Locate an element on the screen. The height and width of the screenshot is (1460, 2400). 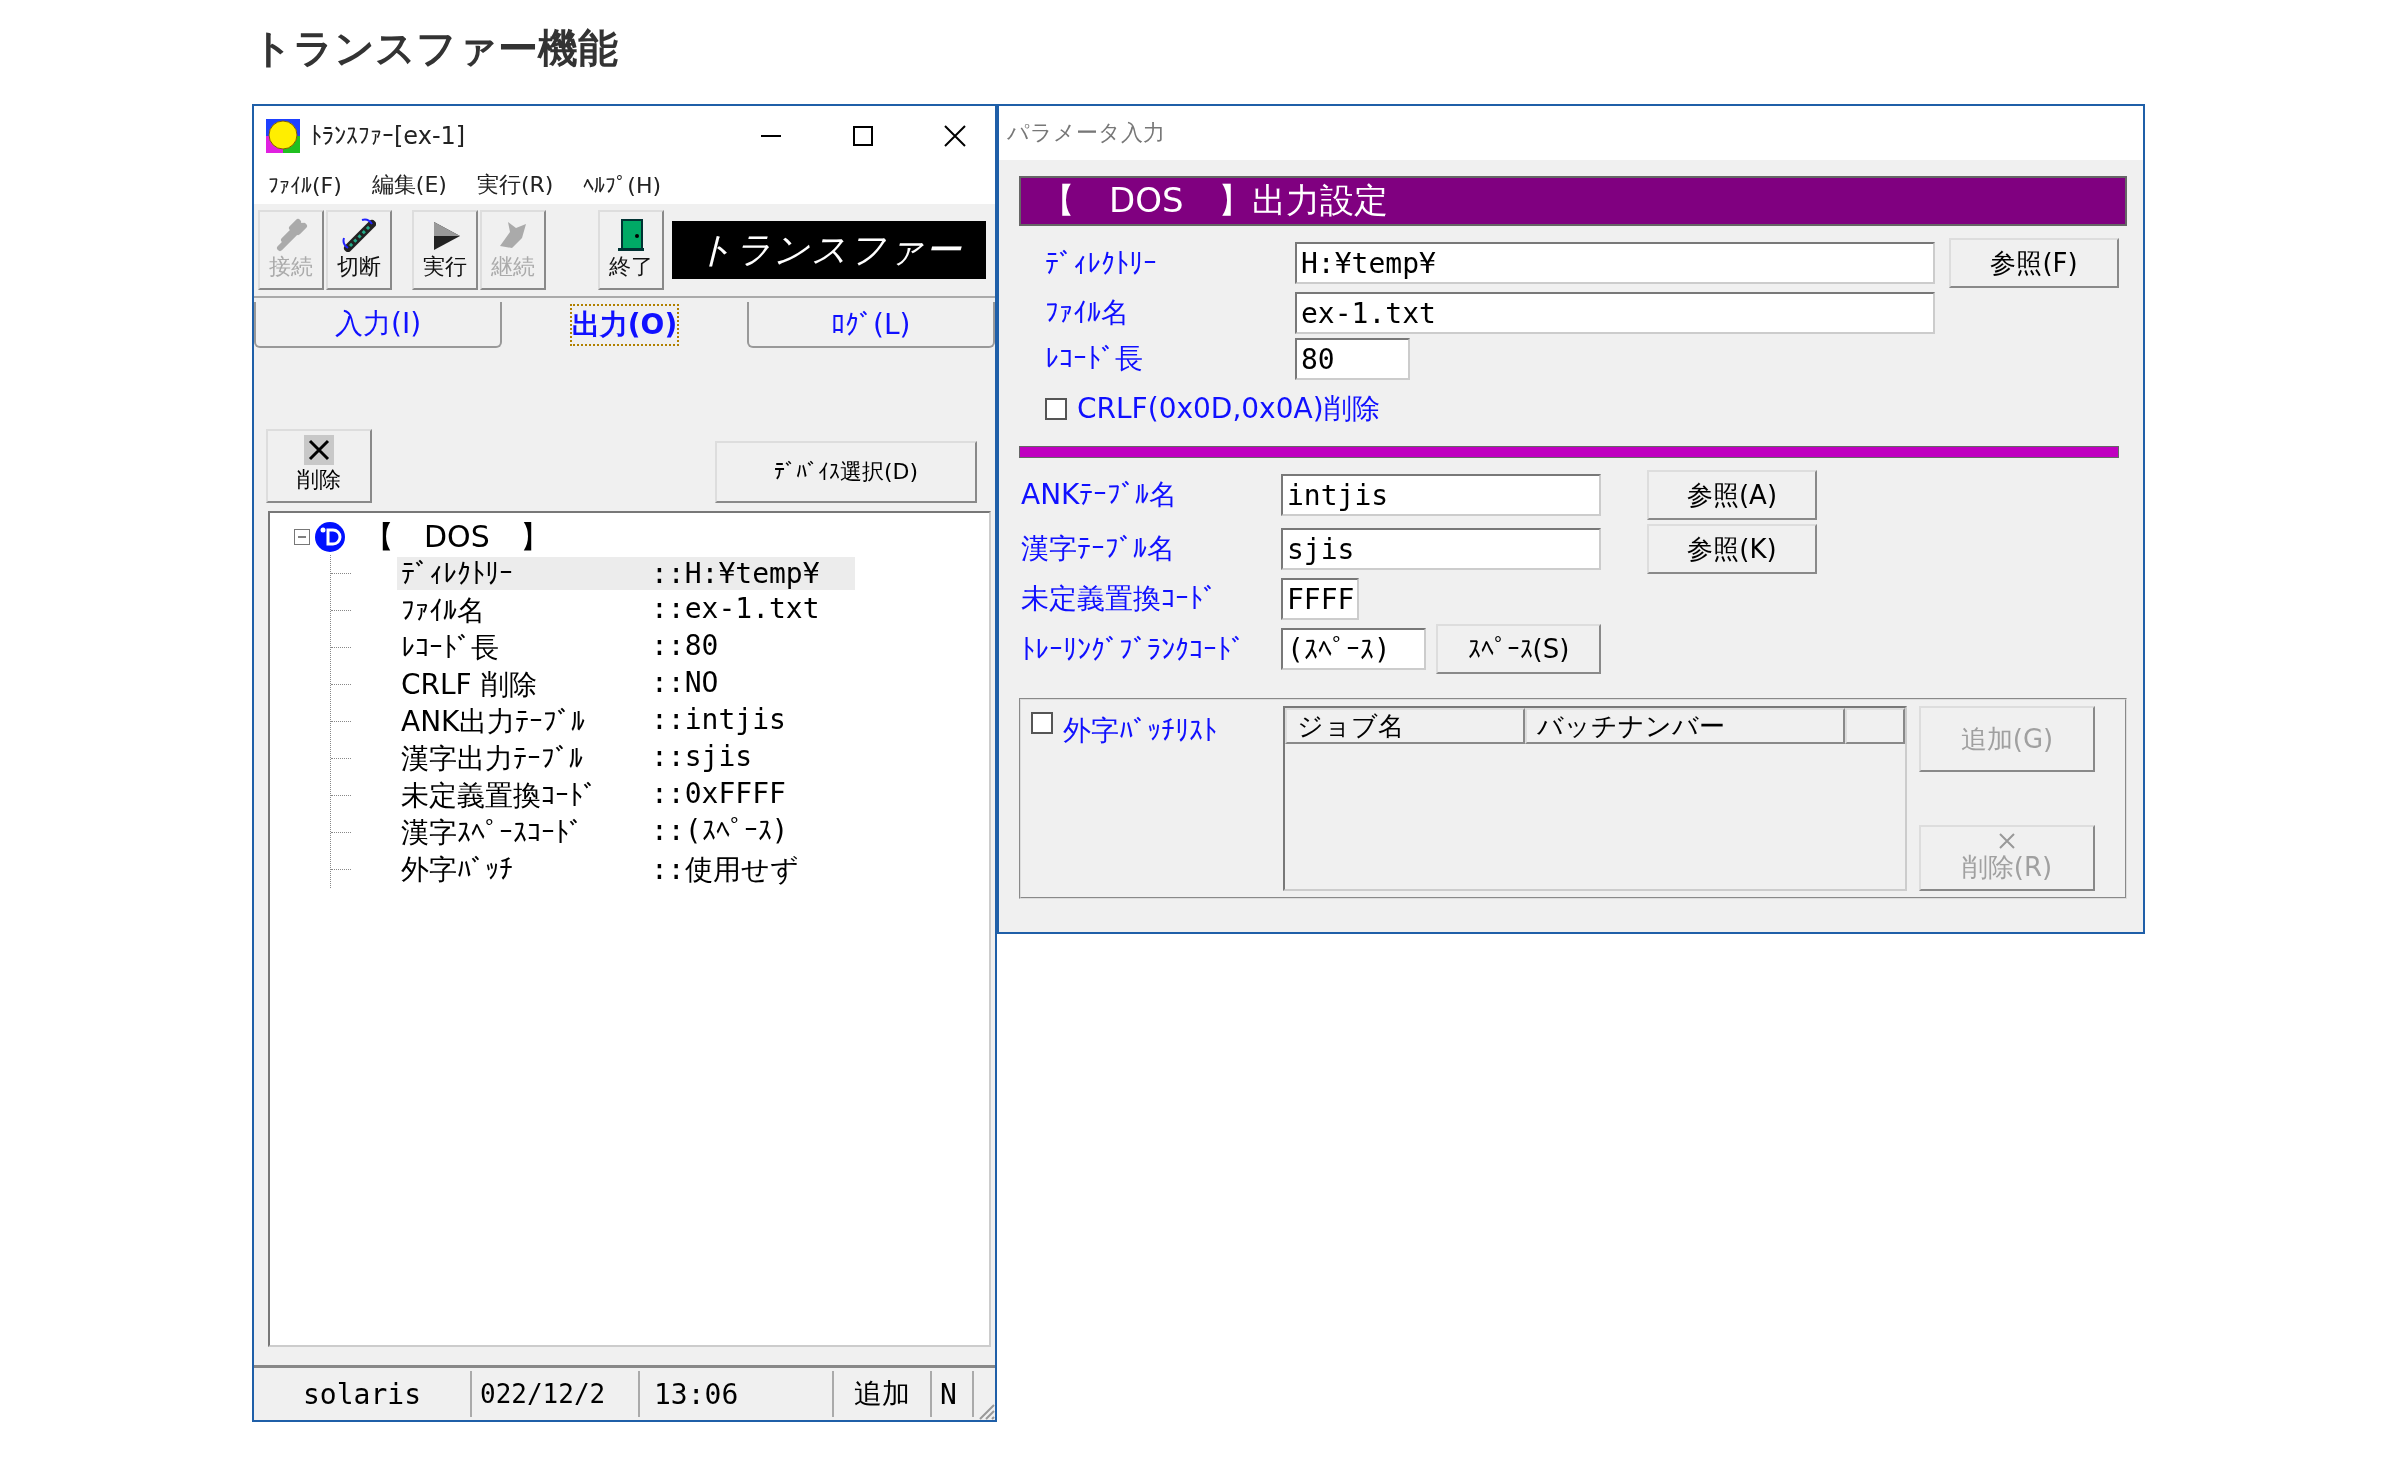
input-field: ex-1.txt is located at coordinates (1615, 313).